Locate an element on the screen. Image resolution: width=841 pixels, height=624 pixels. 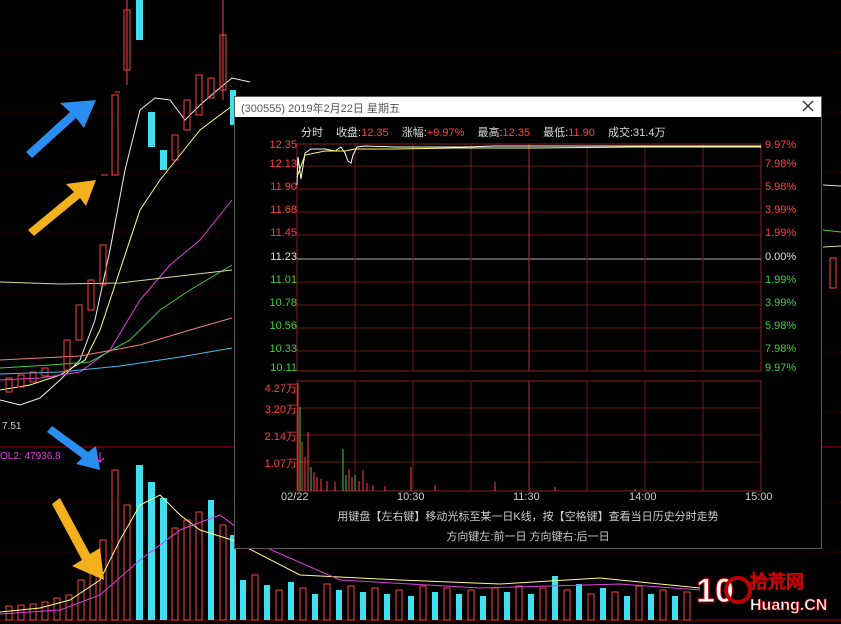
watermark-brand: 拾荒网 is located at coordinates (777, 582).